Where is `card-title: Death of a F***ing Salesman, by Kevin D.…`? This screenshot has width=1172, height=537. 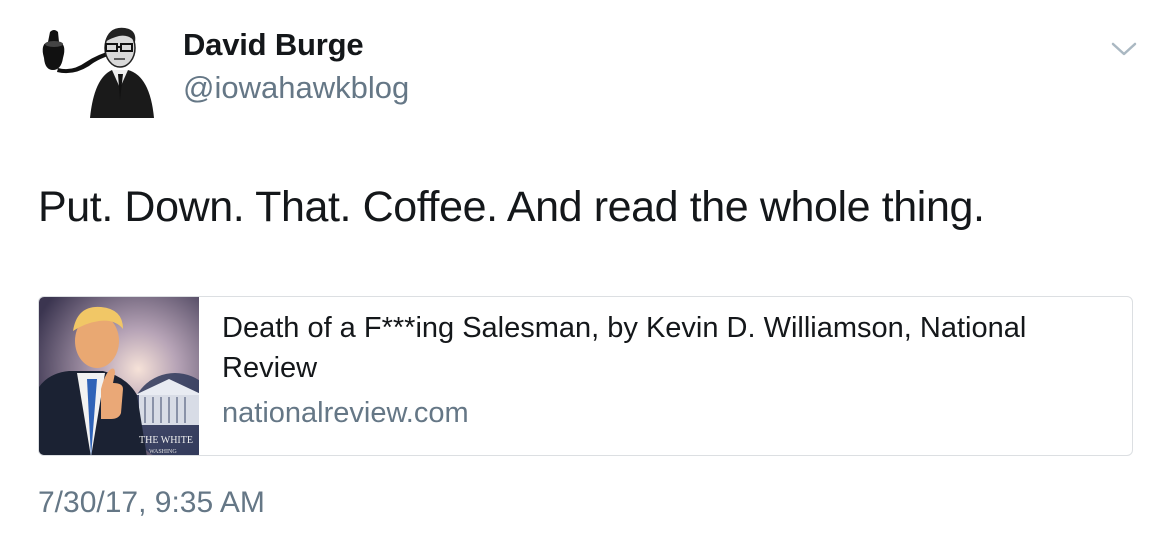
card-title: Death of a F***ing Salesman, by Kevin D.… is located at coordinates (652, 348).